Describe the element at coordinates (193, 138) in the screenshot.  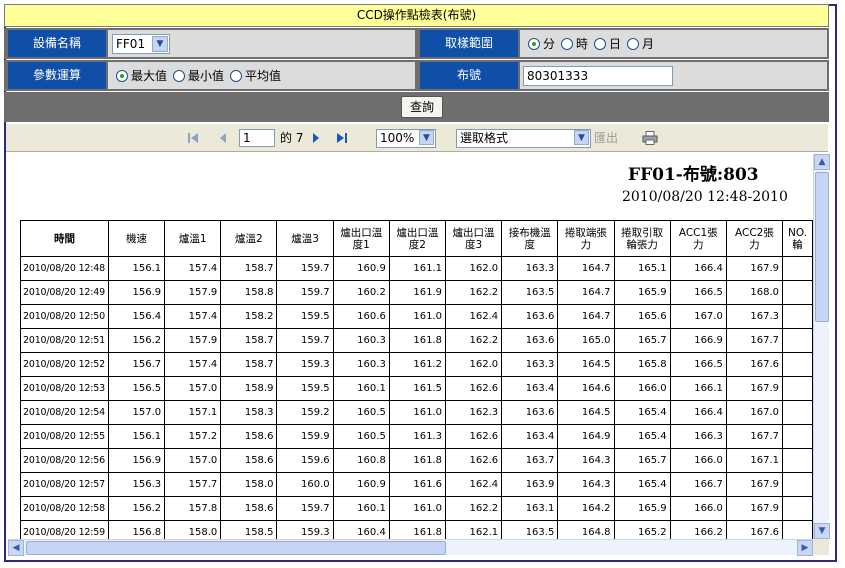
I see `first-page-icon` at that location.